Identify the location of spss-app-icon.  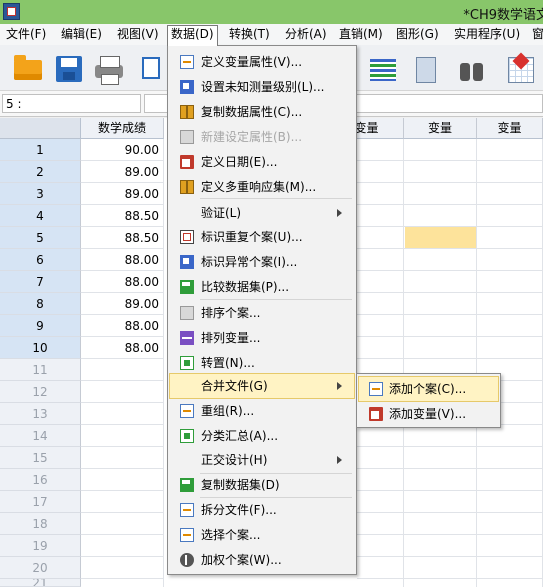
(11, 11).